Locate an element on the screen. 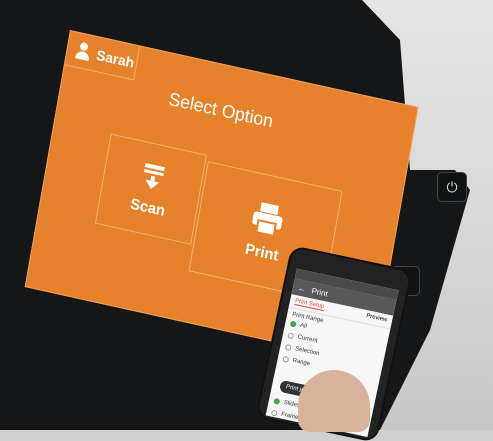 Image resolution: width=493 pixels, height=441 pixels. page-title: Select Option is located at coordinates (221, 110).